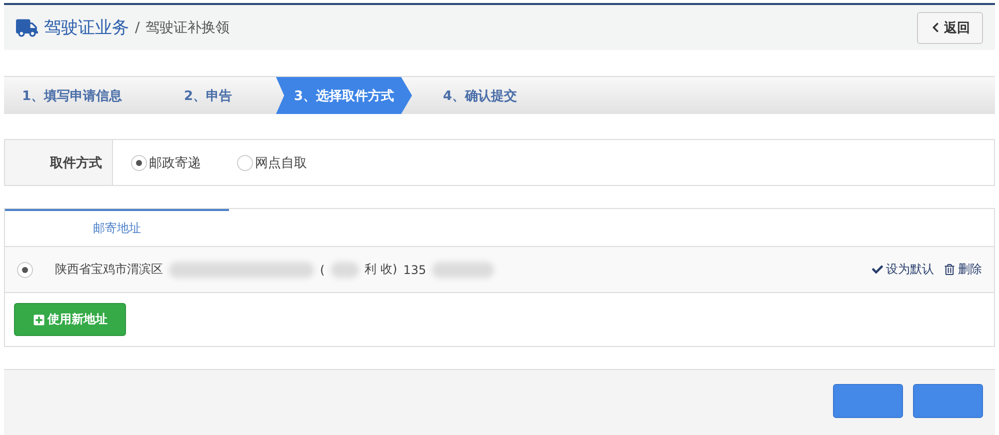  I want to click on truck-icon, so click(27, 27).